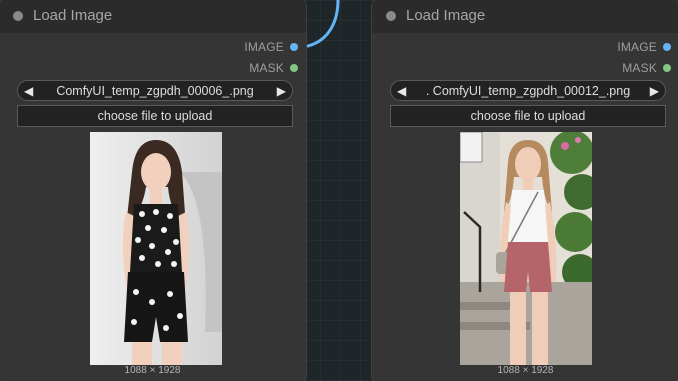 This screenshot has height=381, width=678. I want to click on image-file-combo: ◀ ComfyUI_temp_zgpdh_00006_.png ▶, so click(155, 90).